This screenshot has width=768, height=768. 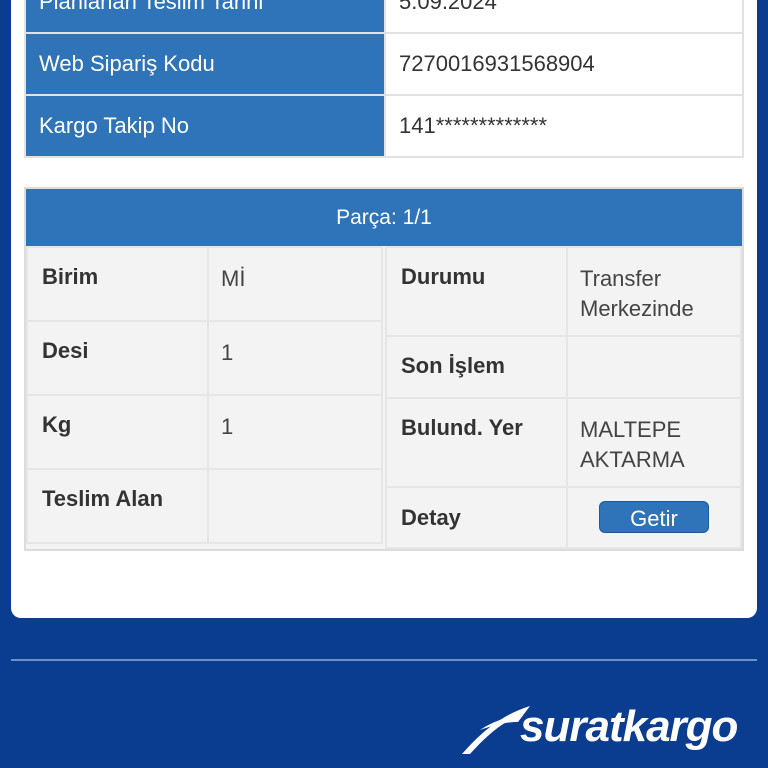 I want to click on part-label: Birim, so click(x=117, y=284).